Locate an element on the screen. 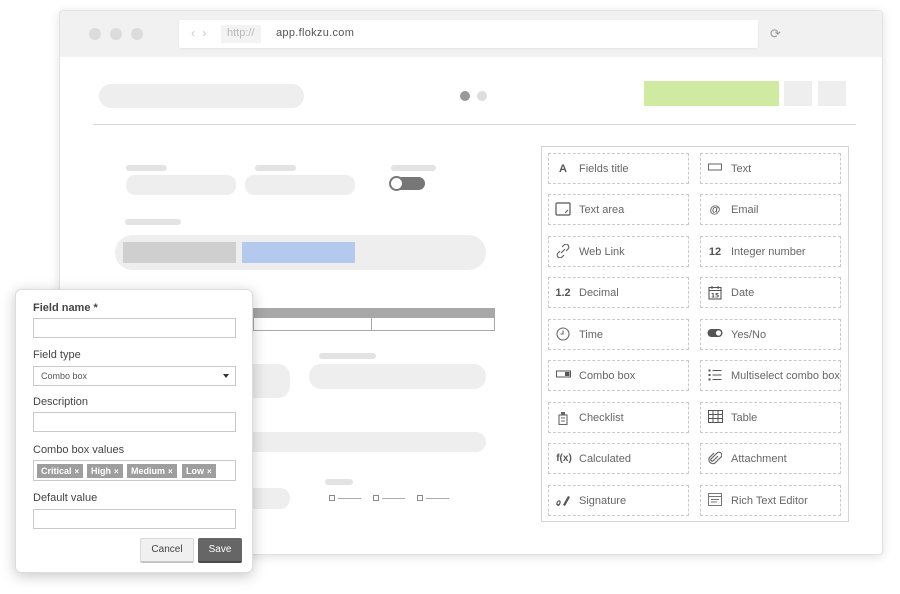 Image resolution: width=900 pixels, height=594 pixels. palette-item-label: Fields title is located at coordinates (604, 169).